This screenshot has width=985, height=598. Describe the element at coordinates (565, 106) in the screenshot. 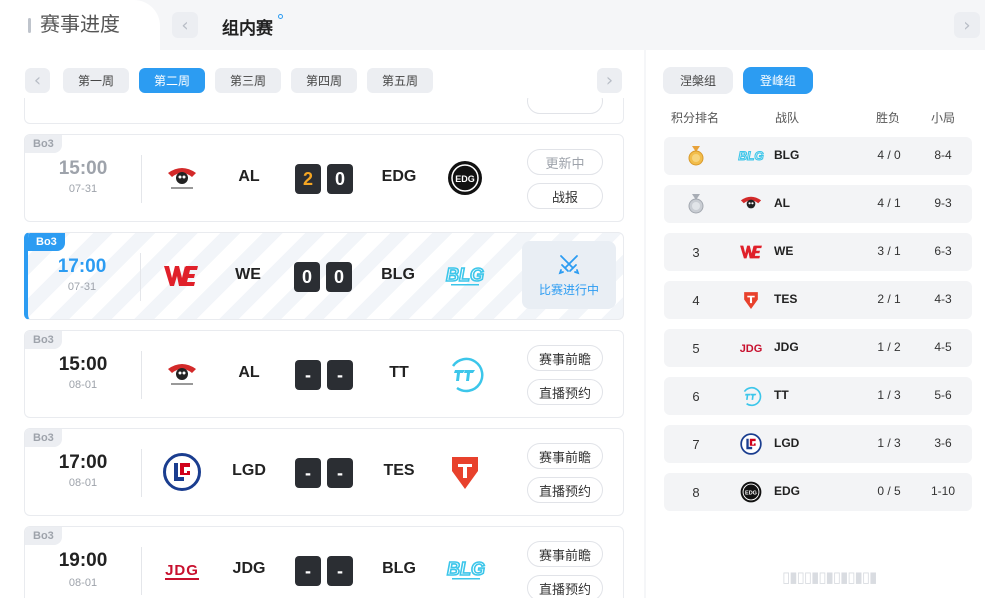

I see `match-button-partial` at that location.